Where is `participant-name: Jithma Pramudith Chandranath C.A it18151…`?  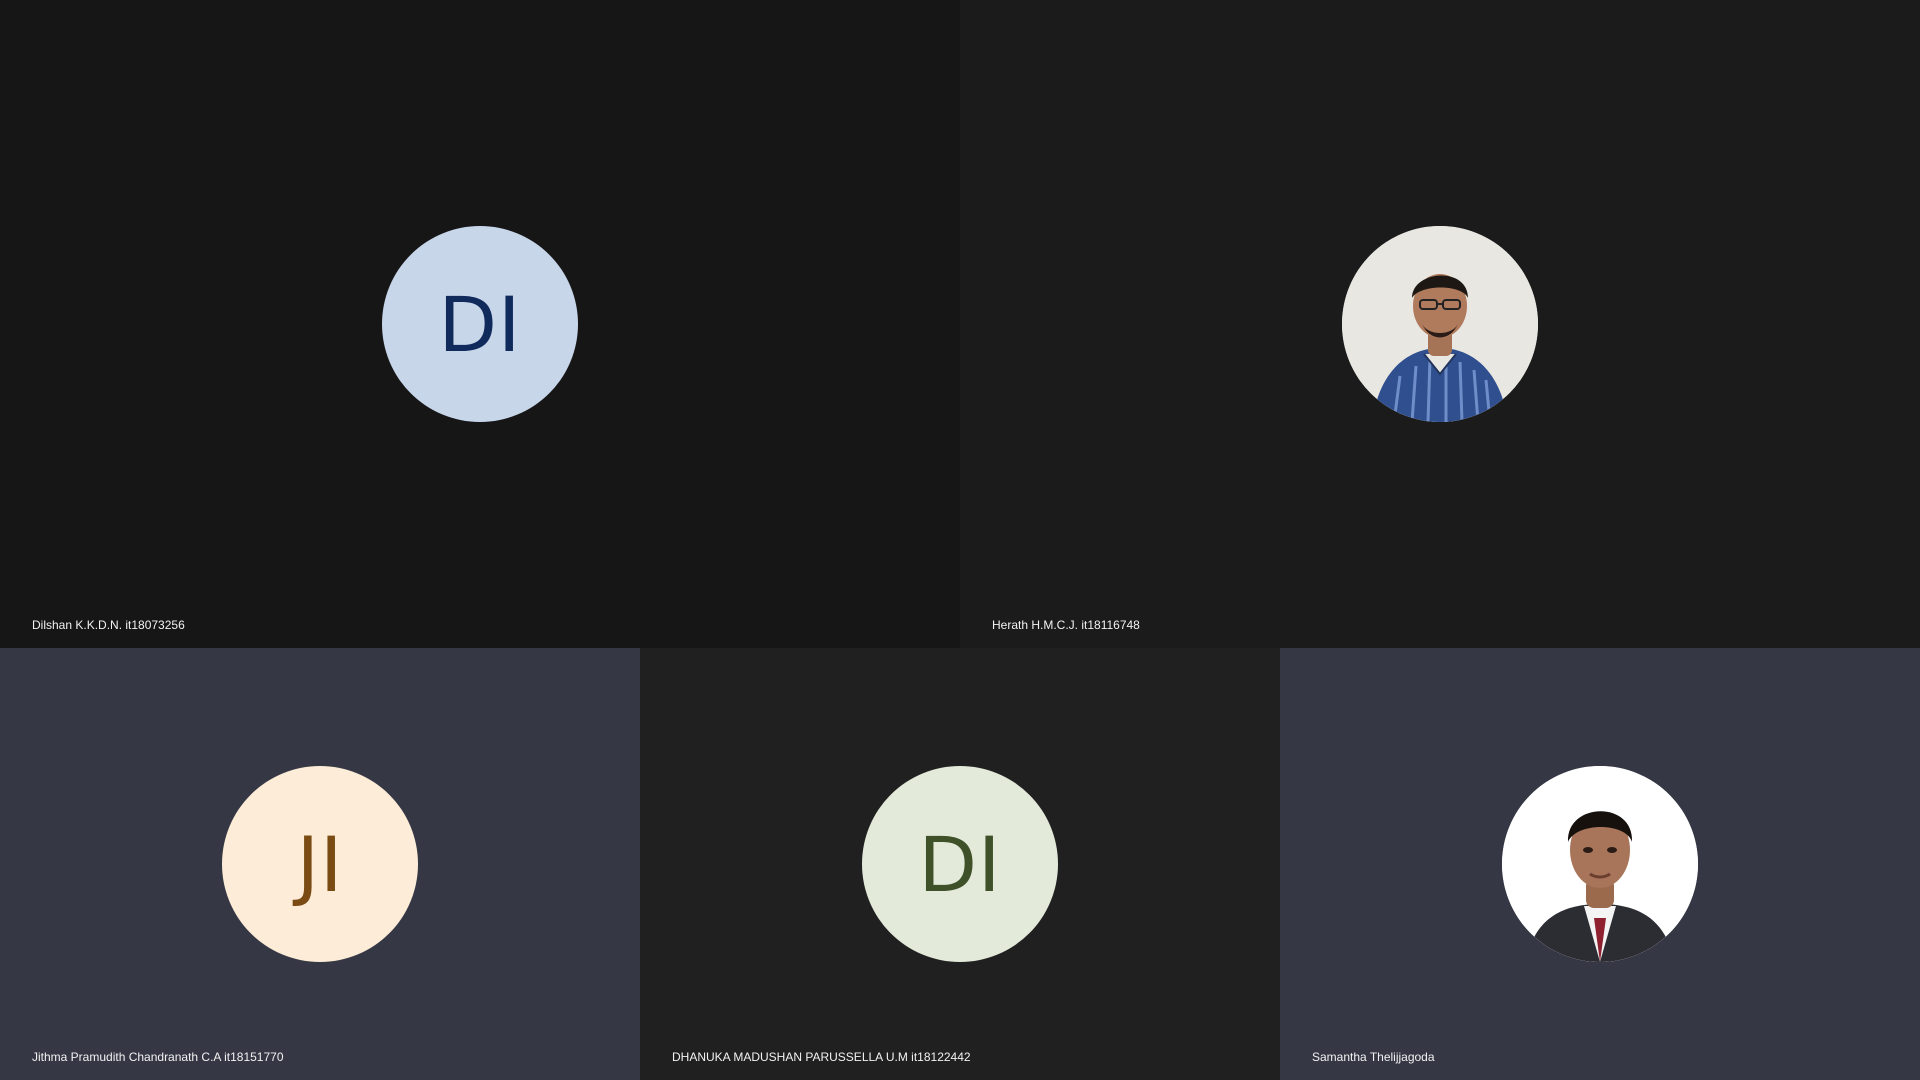
participant-name: Jithma Pramudith Chandranath C.A it18151… is located at coordinates (158, 1057).